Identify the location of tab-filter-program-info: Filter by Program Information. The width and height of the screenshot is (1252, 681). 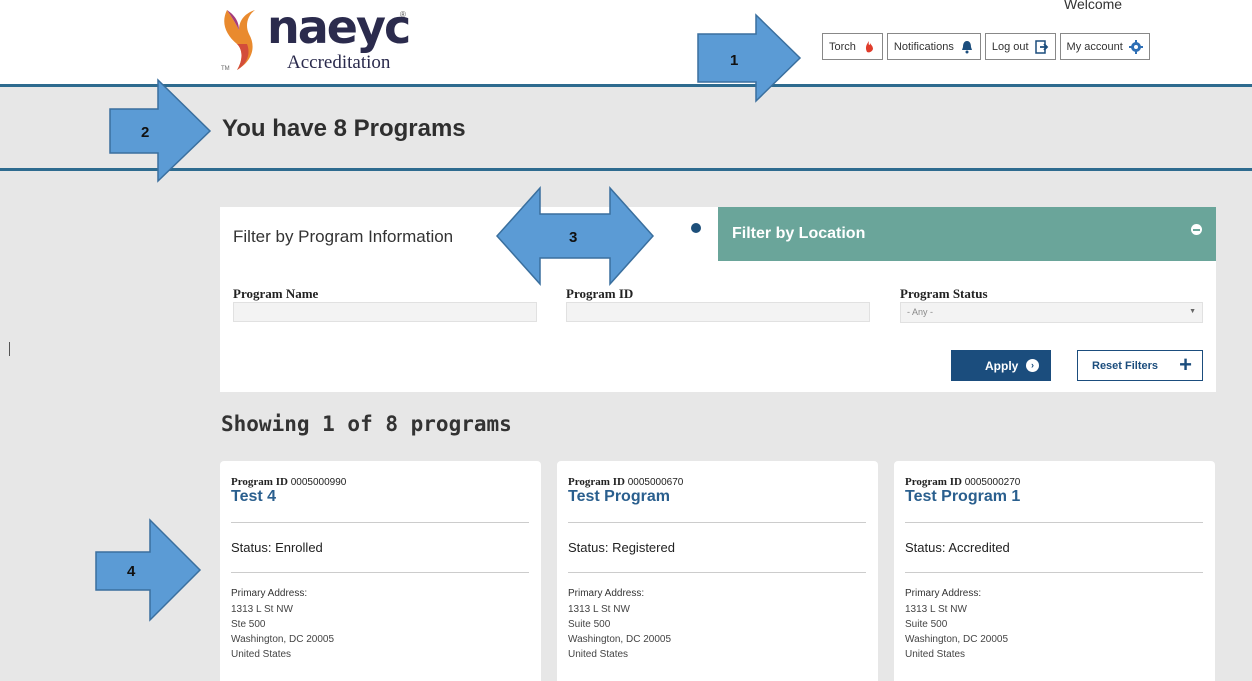
(343, 237).